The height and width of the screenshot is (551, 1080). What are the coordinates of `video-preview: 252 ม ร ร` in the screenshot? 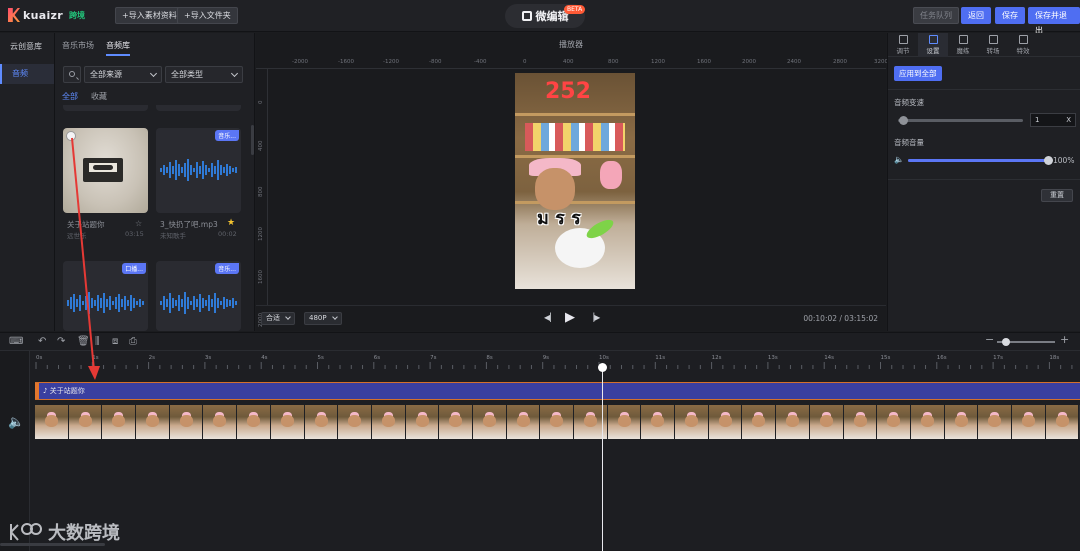 It's located at (575, 181).